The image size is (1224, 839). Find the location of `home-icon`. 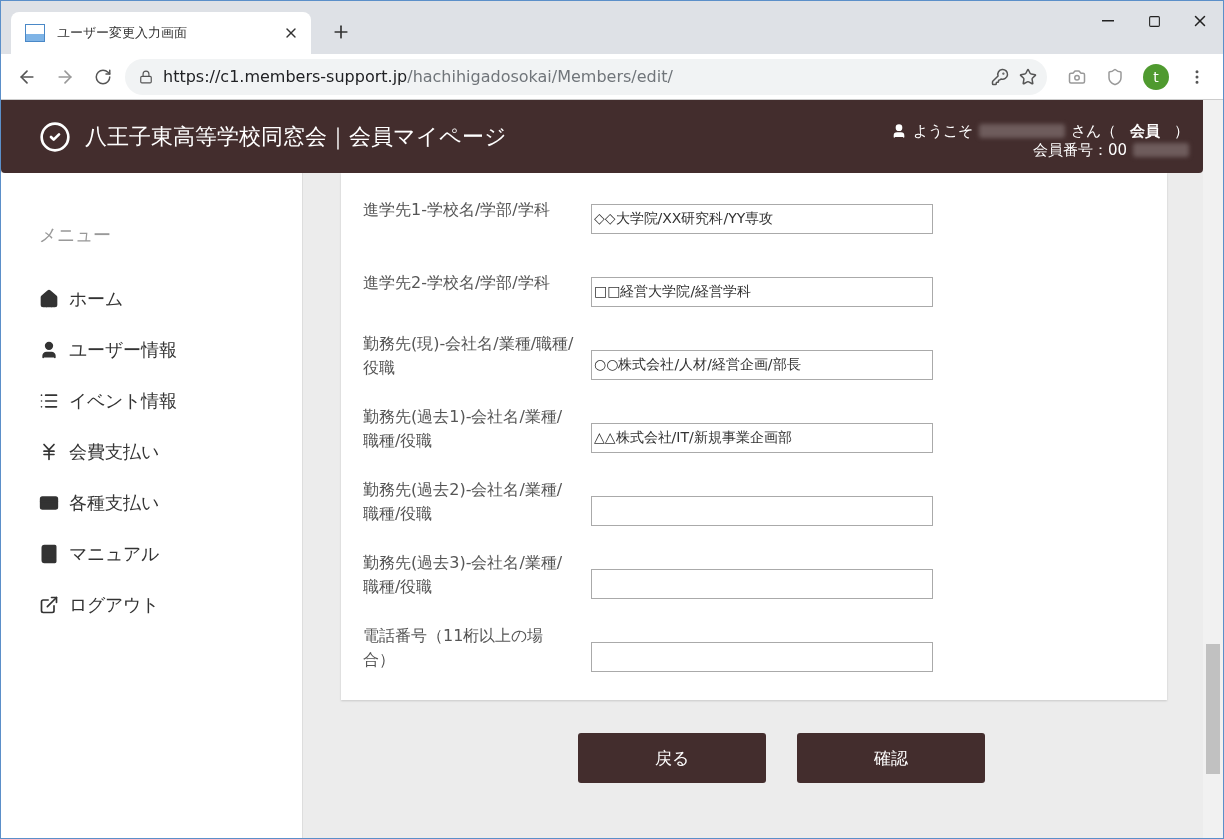

home-icon is located at coordinates (49, 298).